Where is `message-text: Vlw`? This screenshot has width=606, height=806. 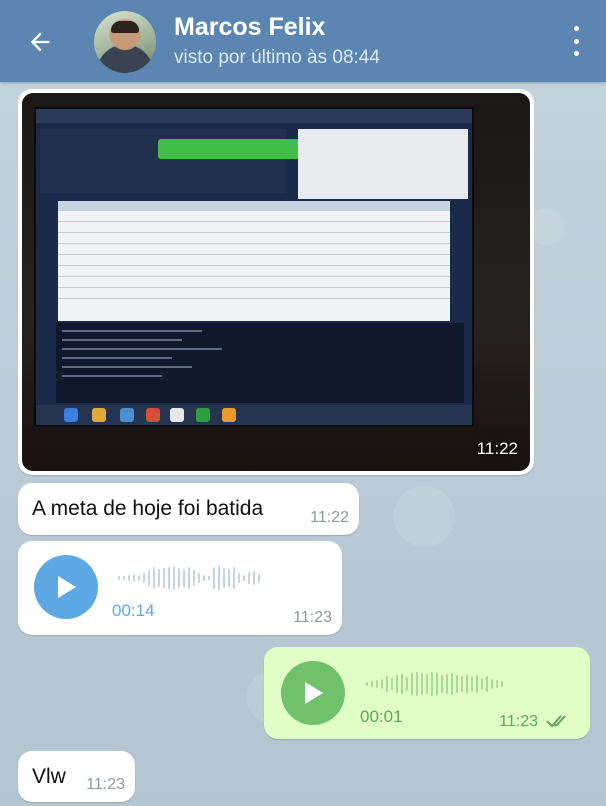
message-text: Vlw is located at coordinates (49, 776).